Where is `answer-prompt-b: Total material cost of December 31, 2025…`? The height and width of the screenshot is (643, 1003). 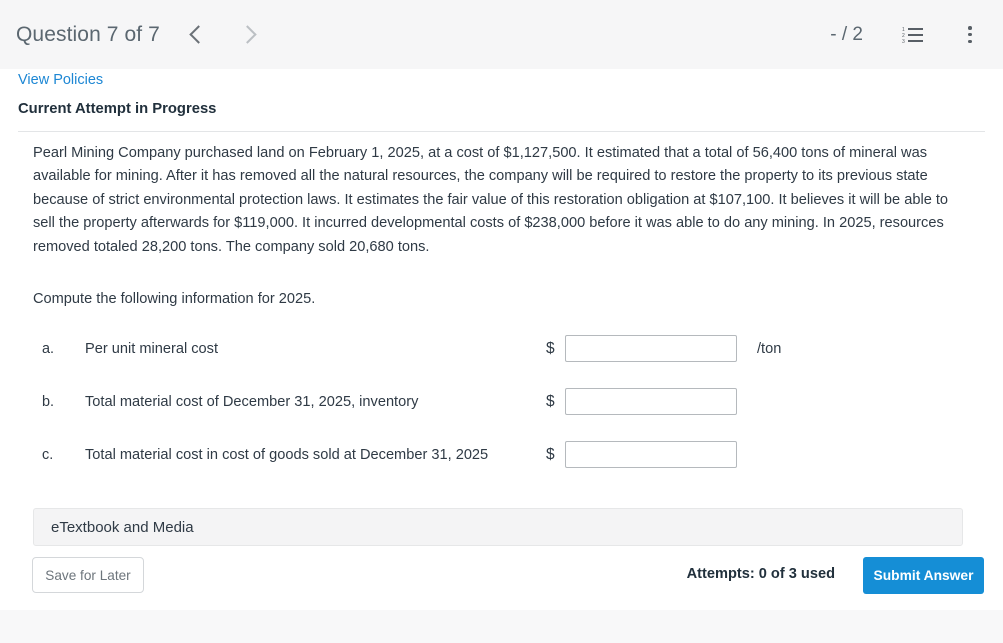 answer-prompt-b: Total material cost of December 31, 2025… is located at coordinates (252, 401).